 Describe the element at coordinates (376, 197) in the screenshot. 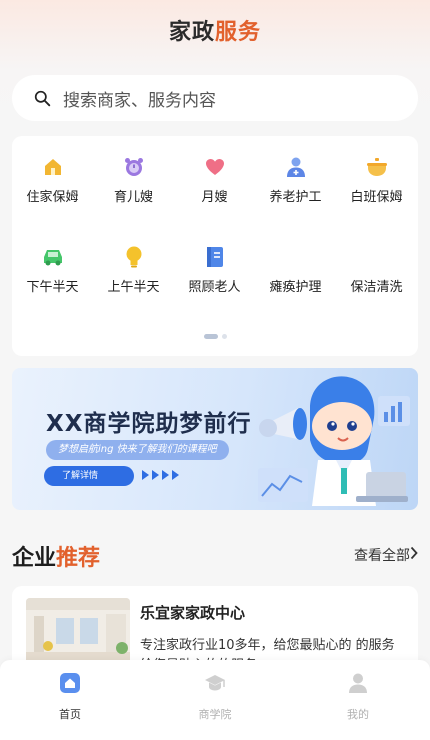

I see `category-label: 白班保姆` at that location.